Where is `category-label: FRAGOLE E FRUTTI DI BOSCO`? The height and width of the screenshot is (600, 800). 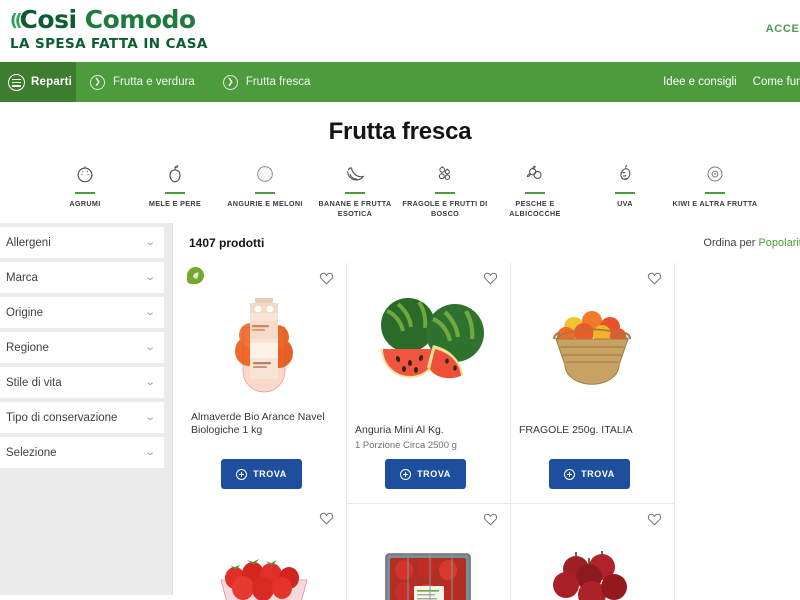 category-label: FRAGOLE E FRUTTI DI BOSCO is located at coordinates (445, 208).